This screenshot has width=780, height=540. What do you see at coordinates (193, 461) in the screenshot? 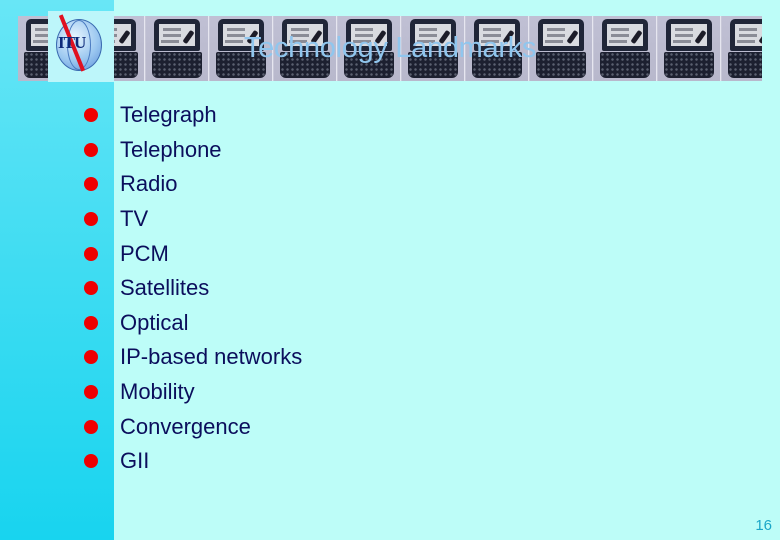
I see `list-item: GII` at bounding box center [193, 461].